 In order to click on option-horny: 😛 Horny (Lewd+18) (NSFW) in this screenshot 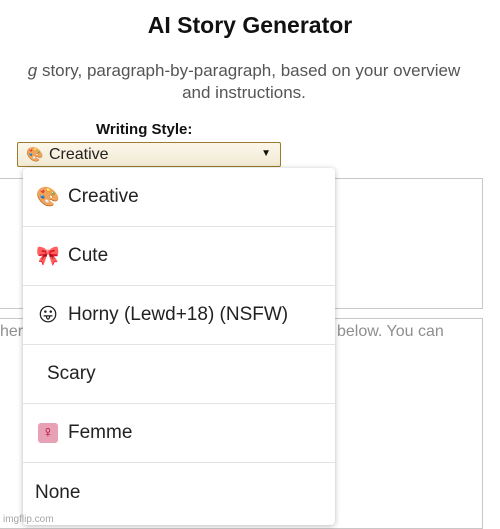, I will do `click(179, 315)`.